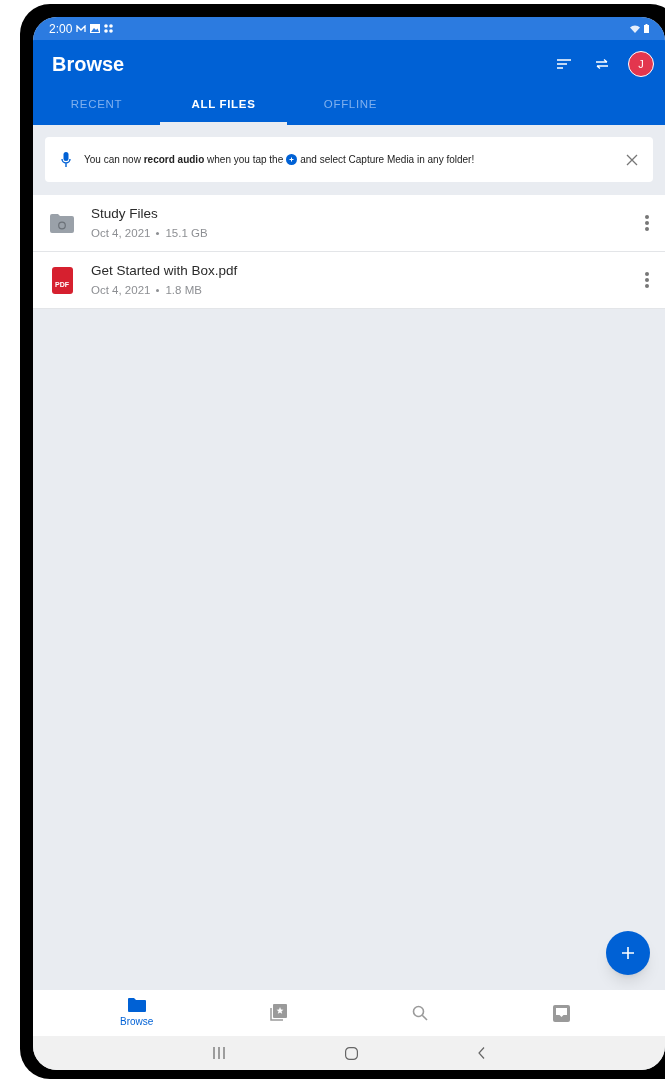 The height and width of the screenshot is (1081, 665). What do you see at coordinates (165, 271) in the screenshot?
I see `file-name: Get Started with Box.pdf` at bounding box center [165, 271].